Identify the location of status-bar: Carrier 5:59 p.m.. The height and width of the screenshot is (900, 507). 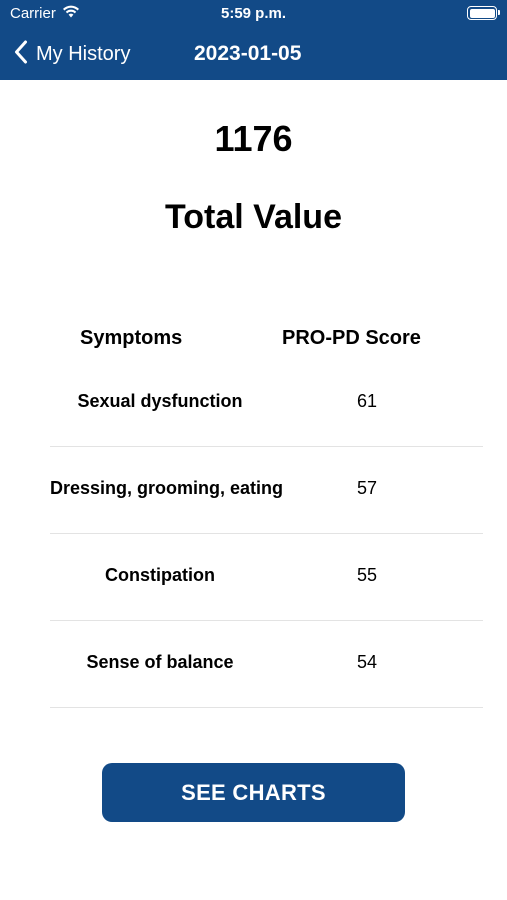
(253, 14).